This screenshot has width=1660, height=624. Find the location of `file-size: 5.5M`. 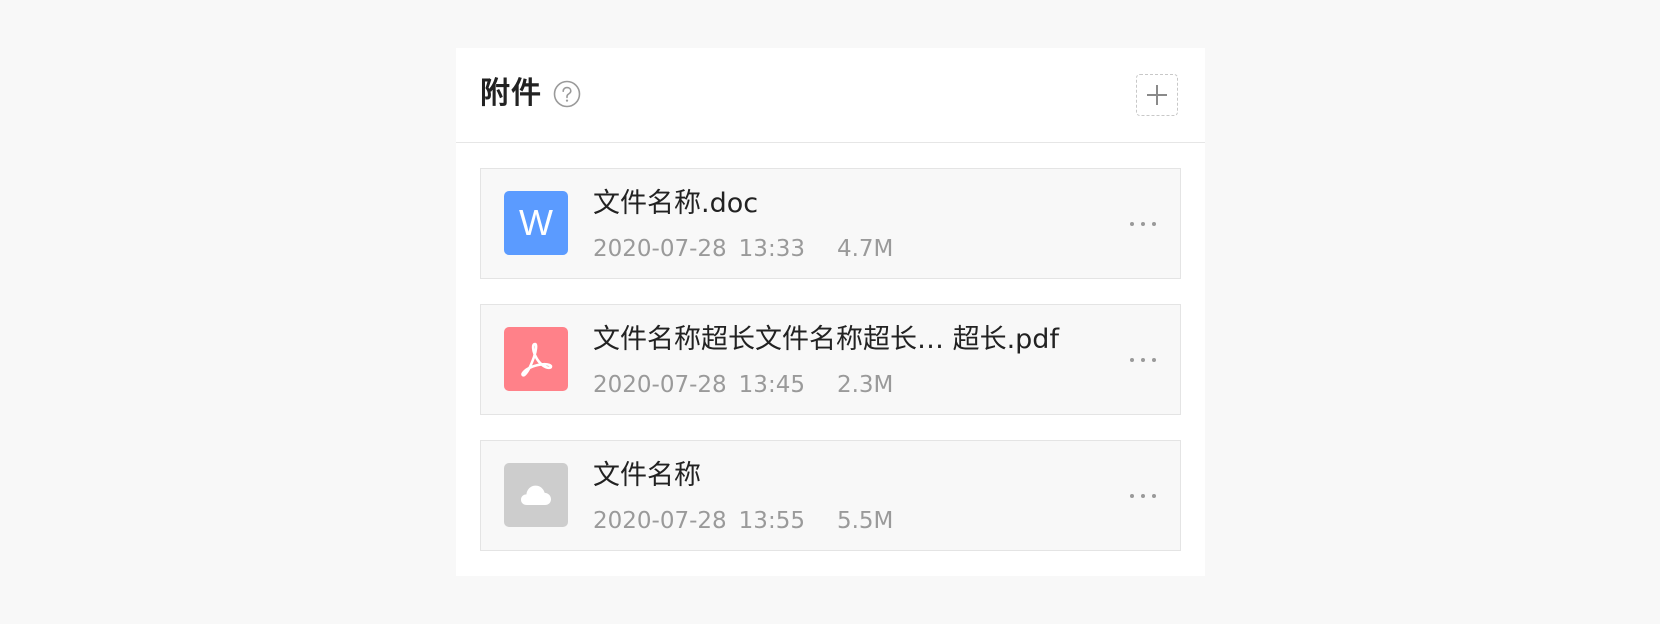

file-size: 5.5M is located at coordinates (865, 521).